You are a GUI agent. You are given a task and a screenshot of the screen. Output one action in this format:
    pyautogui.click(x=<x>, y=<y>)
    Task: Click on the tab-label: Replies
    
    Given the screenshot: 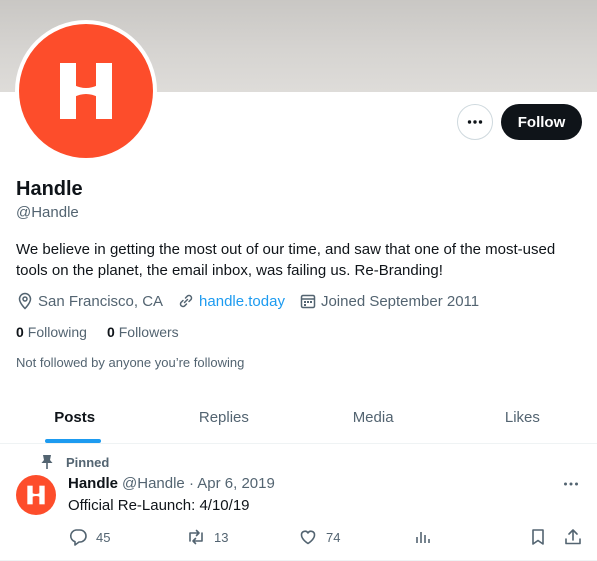 What is the action you would take?
    pyautogui.click(x=223, y=417)
    